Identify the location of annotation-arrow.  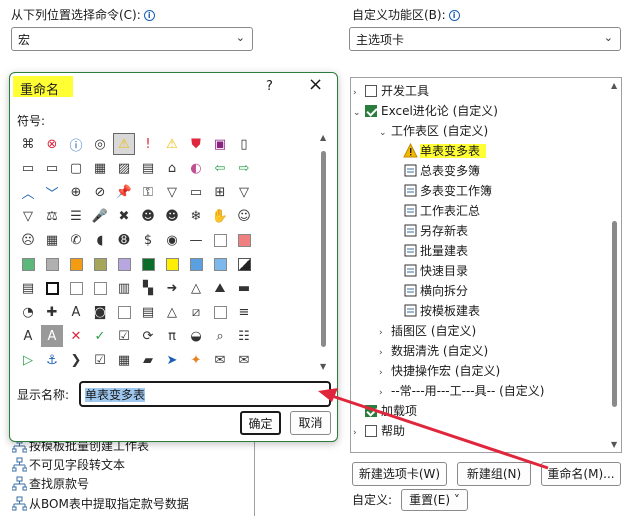
(433, 429).